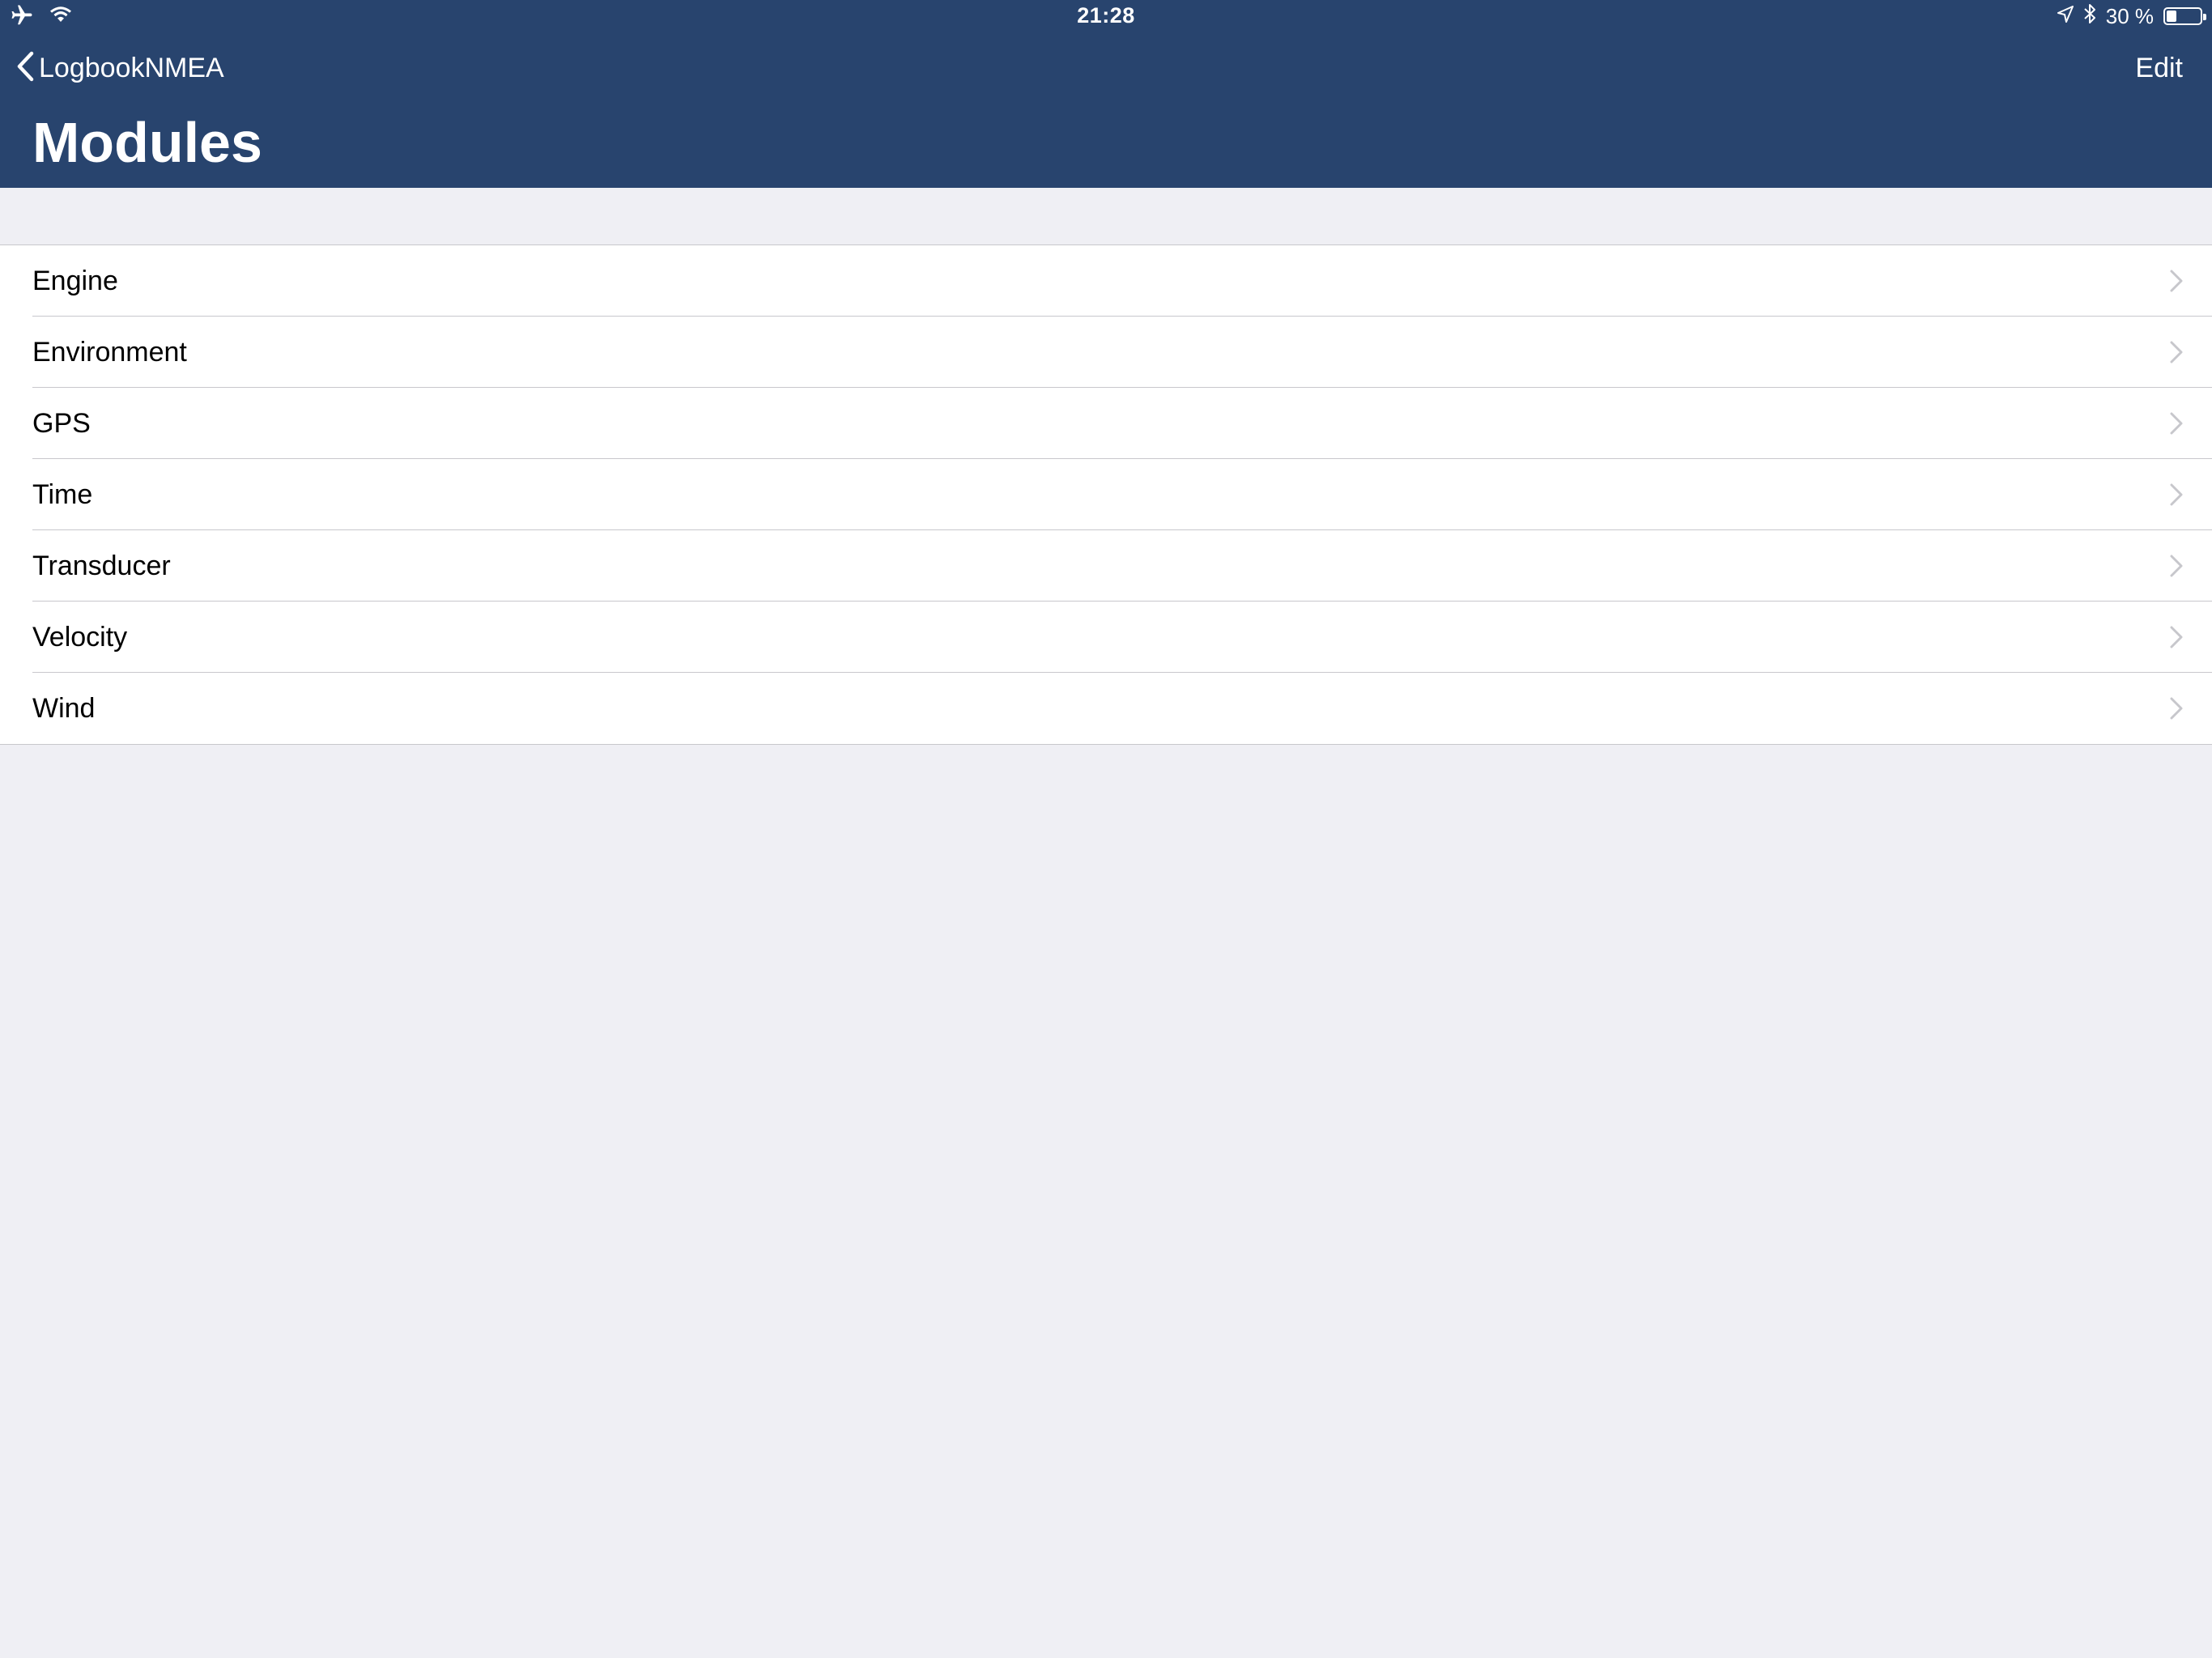 The image size is (2212, 1658). What do you see at coordinates (147, 142) in the screenshot?
I see `page-title: Modules` at bounding box center [147, 142].